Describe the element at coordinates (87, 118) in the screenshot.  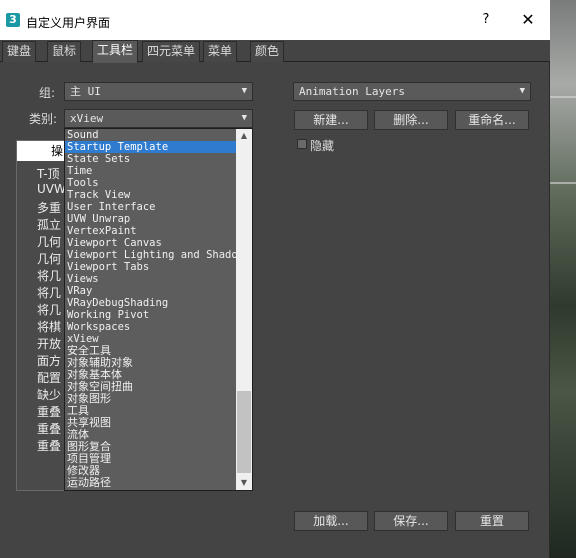
I see `category-value: xView` at that location.